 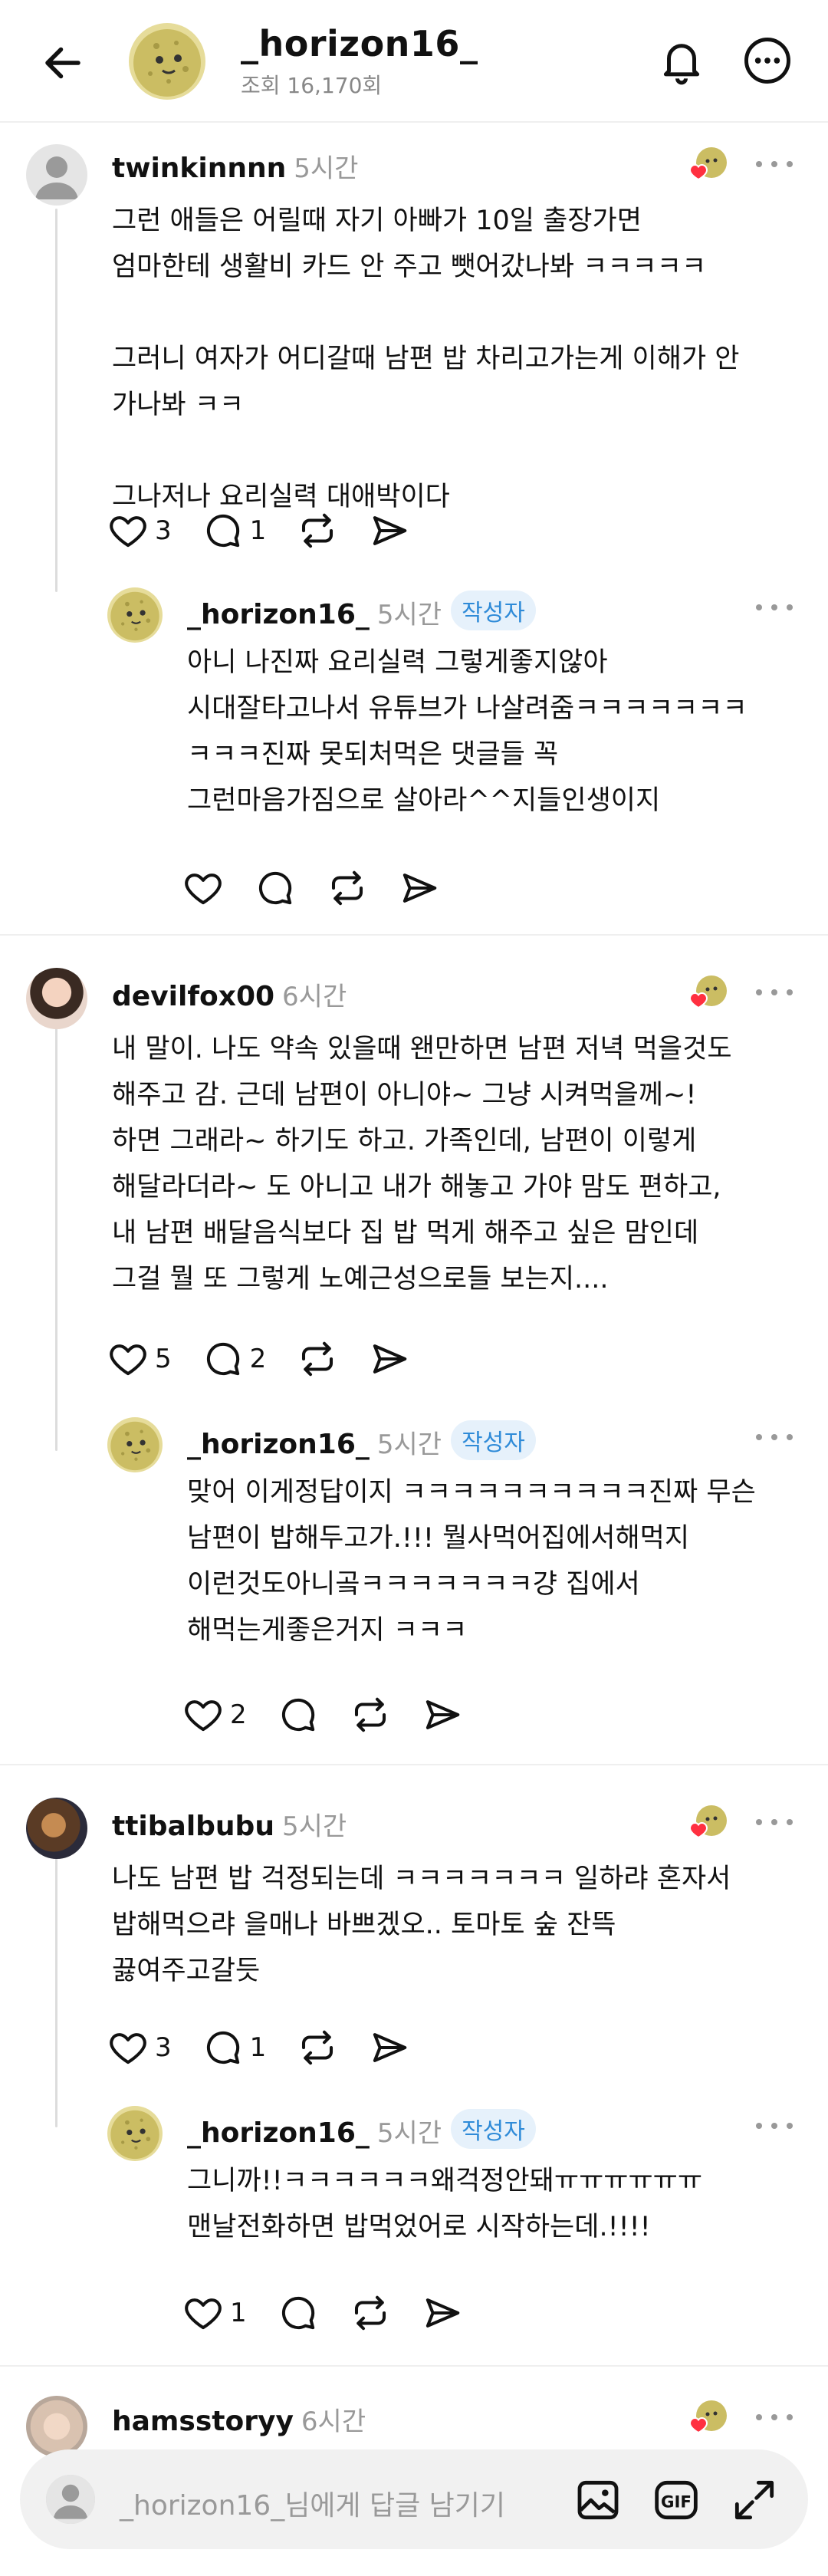 I want to click on like-button: 5, so click(x=139, y=1359).